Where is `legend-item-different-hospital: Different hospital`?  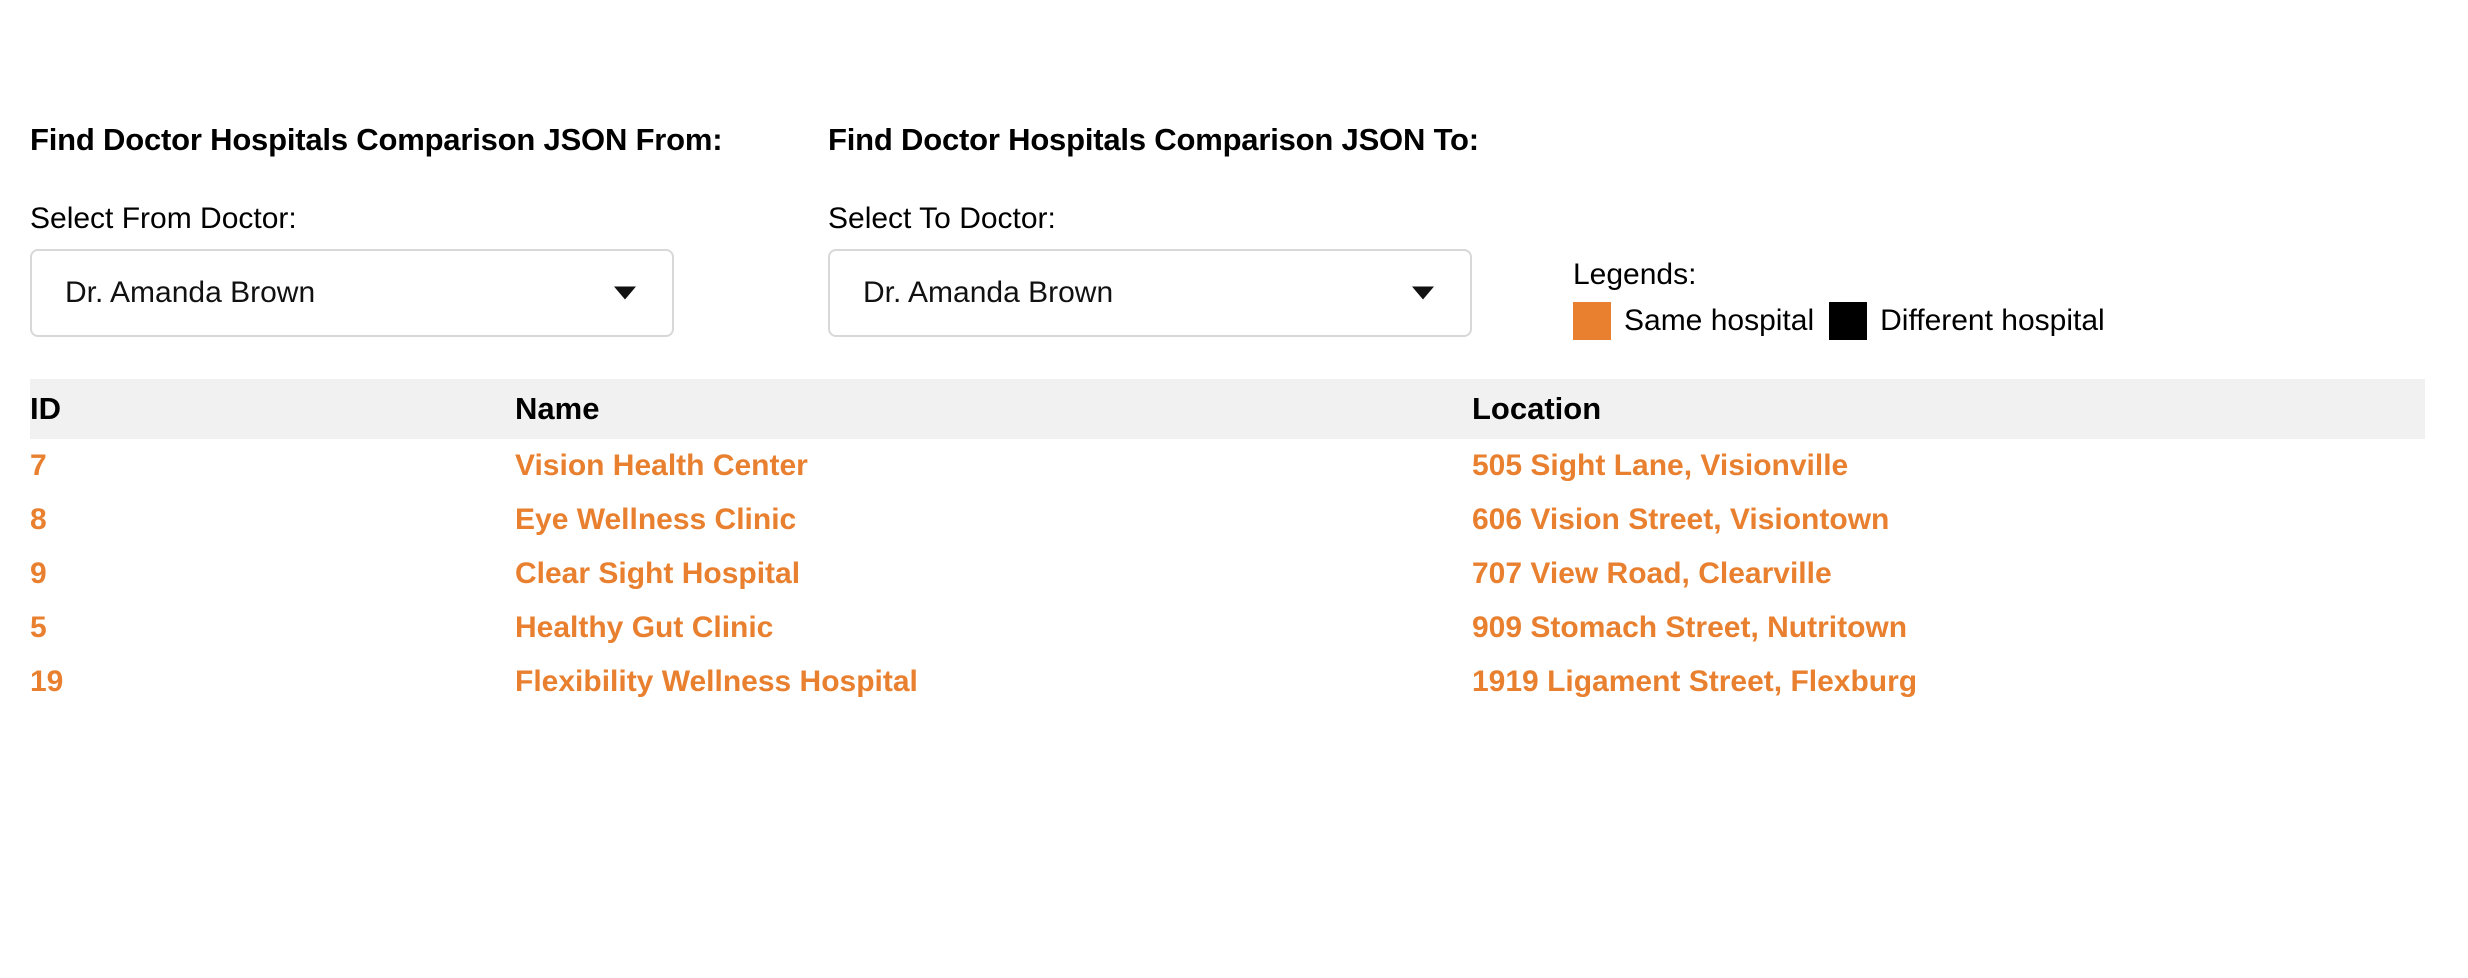 legend-item-different-hospital: Different hospital is located at coordinates (1967, 321).